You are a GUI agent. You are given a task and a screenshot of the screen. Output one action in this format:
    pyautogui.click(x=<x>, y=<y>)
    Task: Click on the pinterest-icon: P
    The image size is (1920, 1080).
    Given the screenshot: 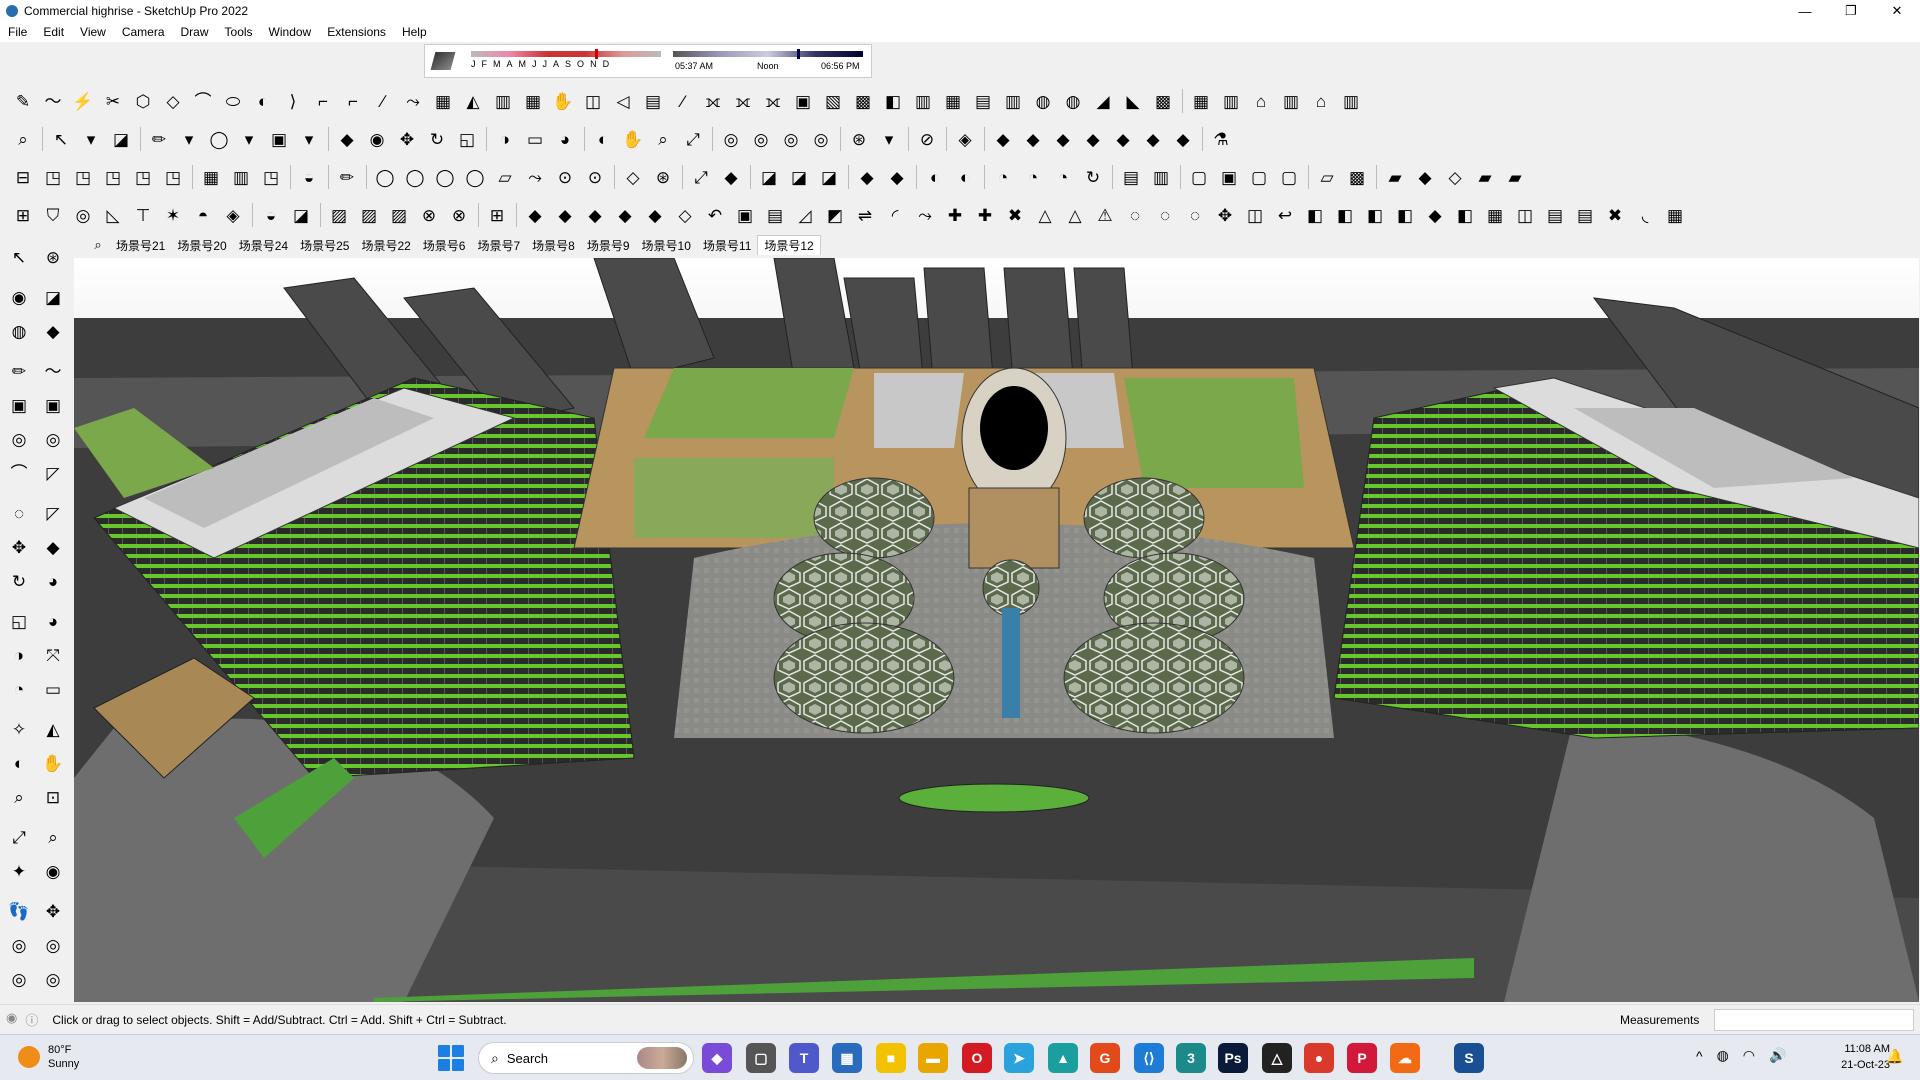 What is the action you would take?
    pyautogui.click(x=1362, y=1058)
    